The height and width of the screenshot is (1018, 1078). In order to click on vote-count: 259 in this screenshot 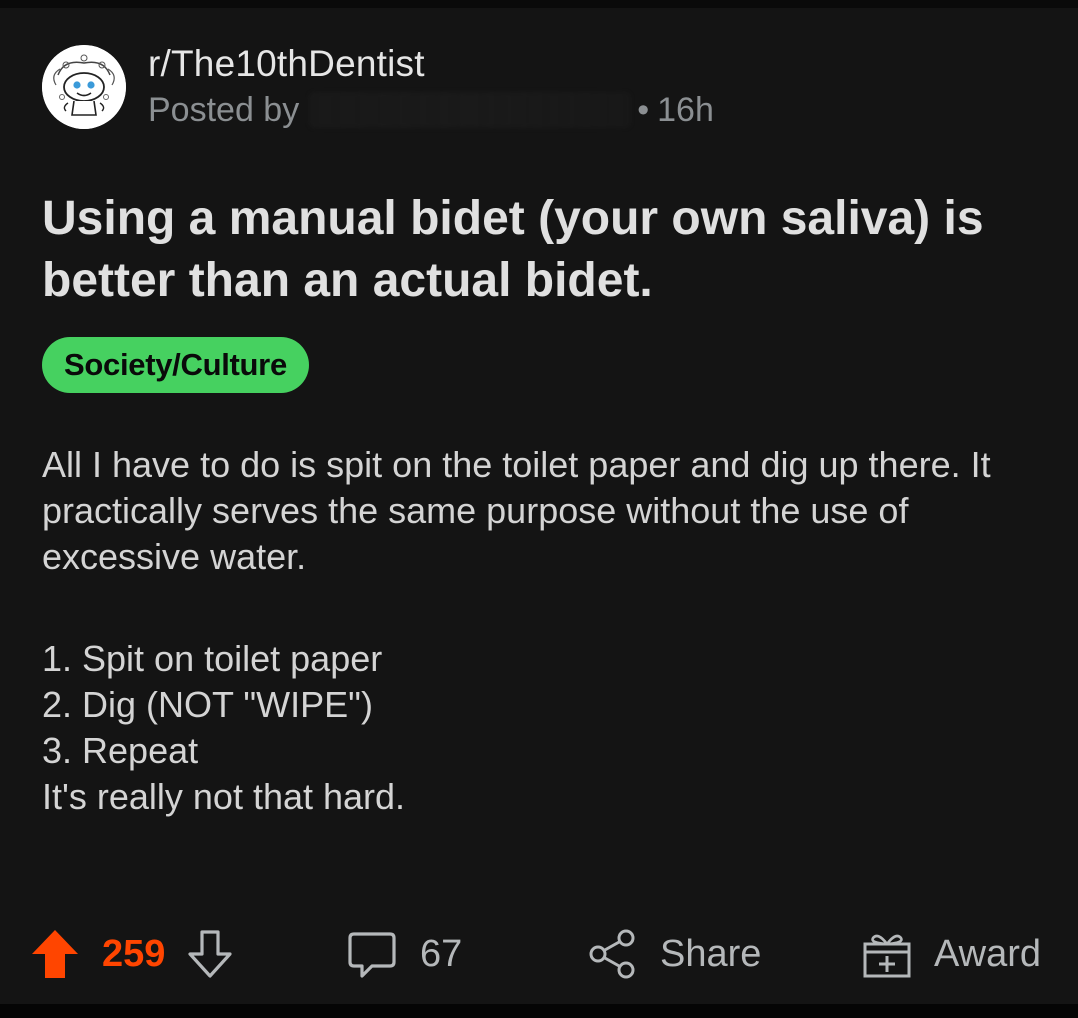, I will do `click(134, 953)`.